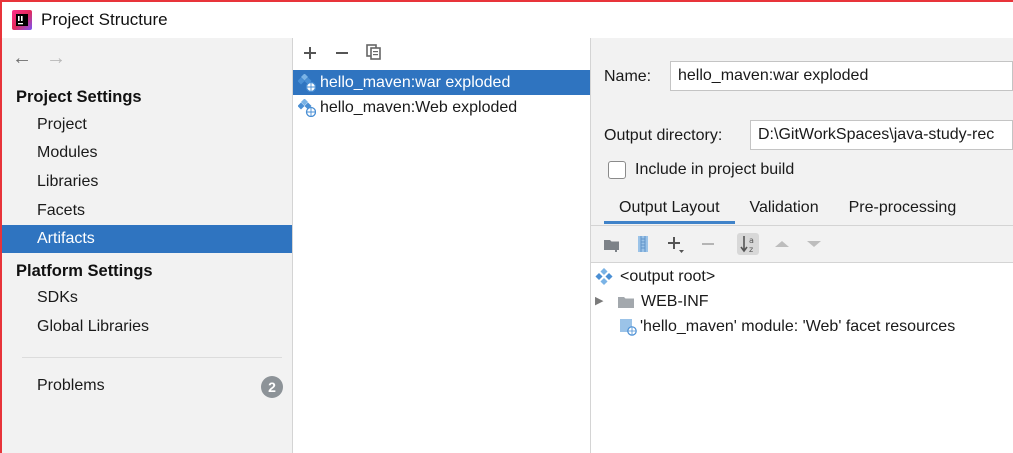 This screenshot has height=453, width=1013. Describe the element at coordinates (147, 386) in the screenshot. I see `sidebar-item-problems: Problems 2` at that location.